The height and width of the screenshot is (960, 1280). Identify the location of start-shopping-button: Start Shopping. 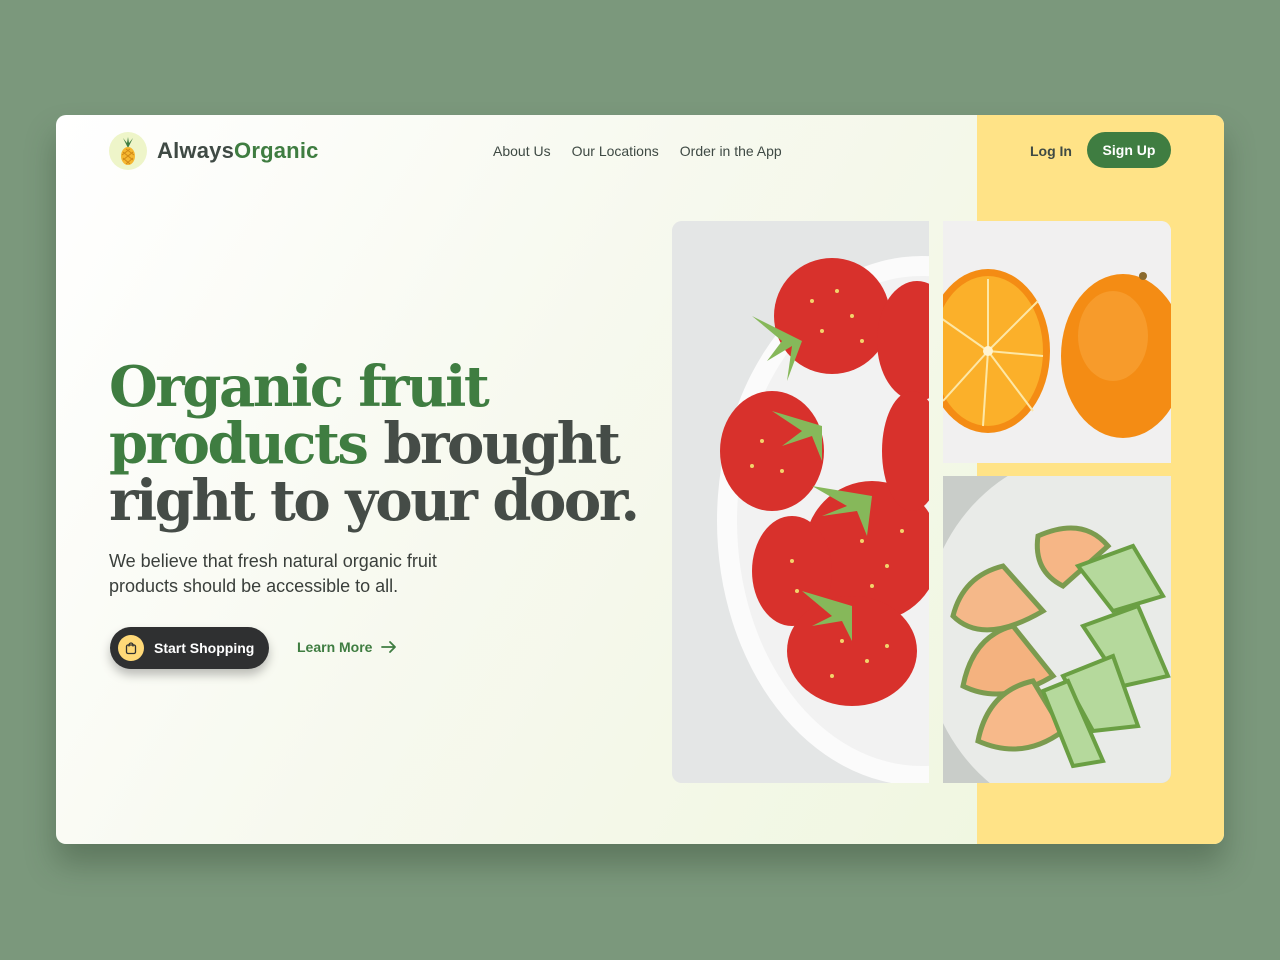
(189, 648).